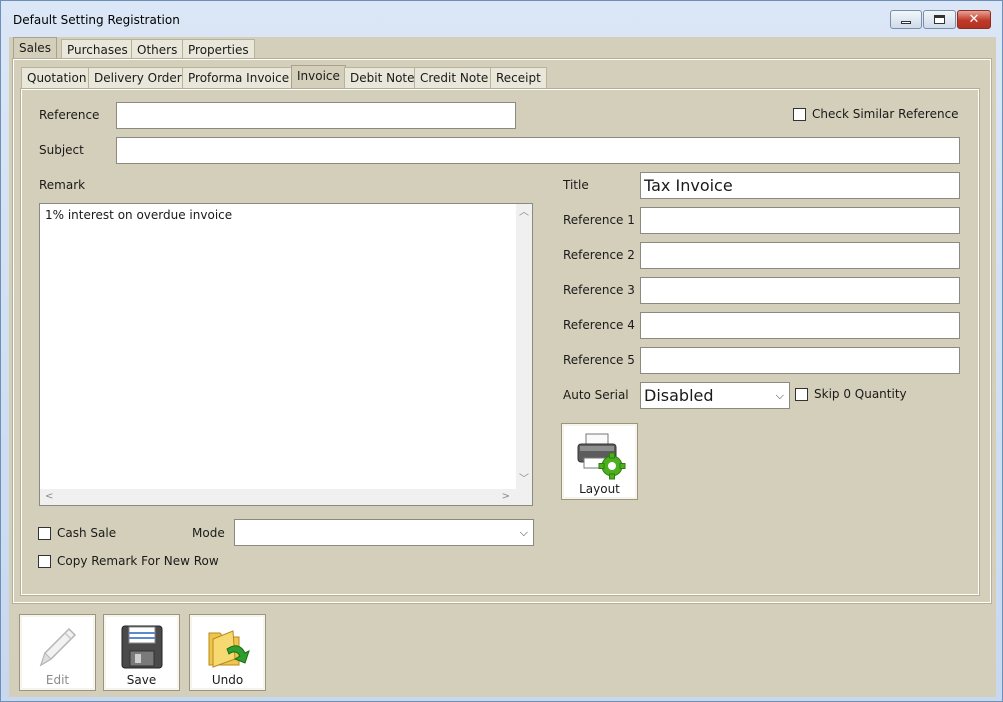 The image size is (1003, 702). What do you see at coordinates (138, 561) in the screenshot?
I see `copy-remark-label: Copy Remark For New Row` at bounding box center [138, 561].